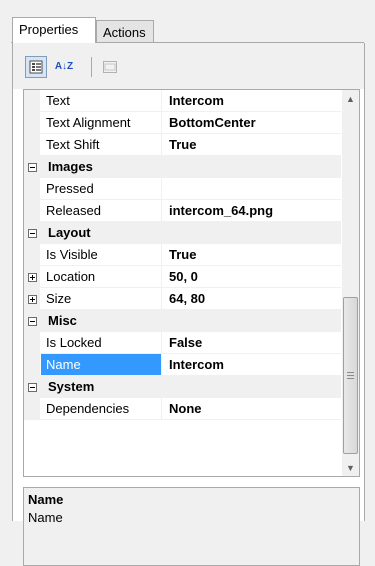 This screenshot has height=566, width=375. I want to click on property-row-text-shift: Text Shift True, so click(182, 145).